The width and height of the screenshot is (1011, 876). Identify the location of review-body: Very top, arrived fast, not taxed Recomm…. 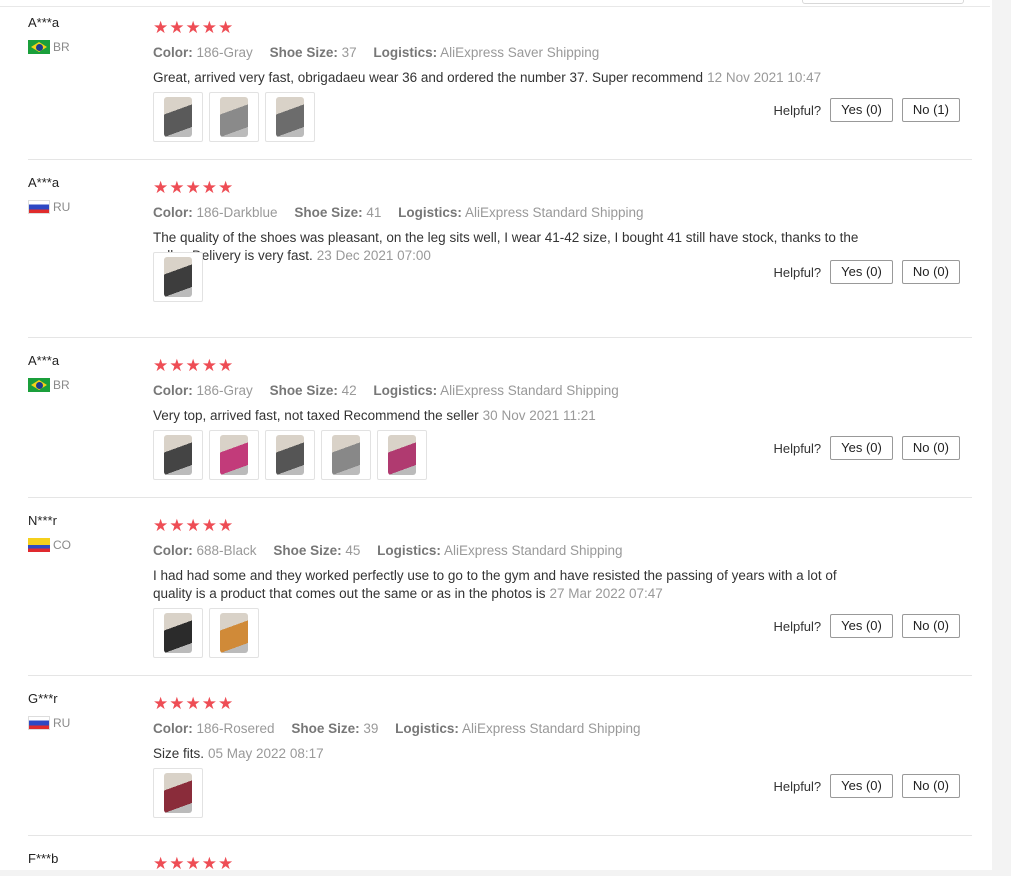
(316, 415).